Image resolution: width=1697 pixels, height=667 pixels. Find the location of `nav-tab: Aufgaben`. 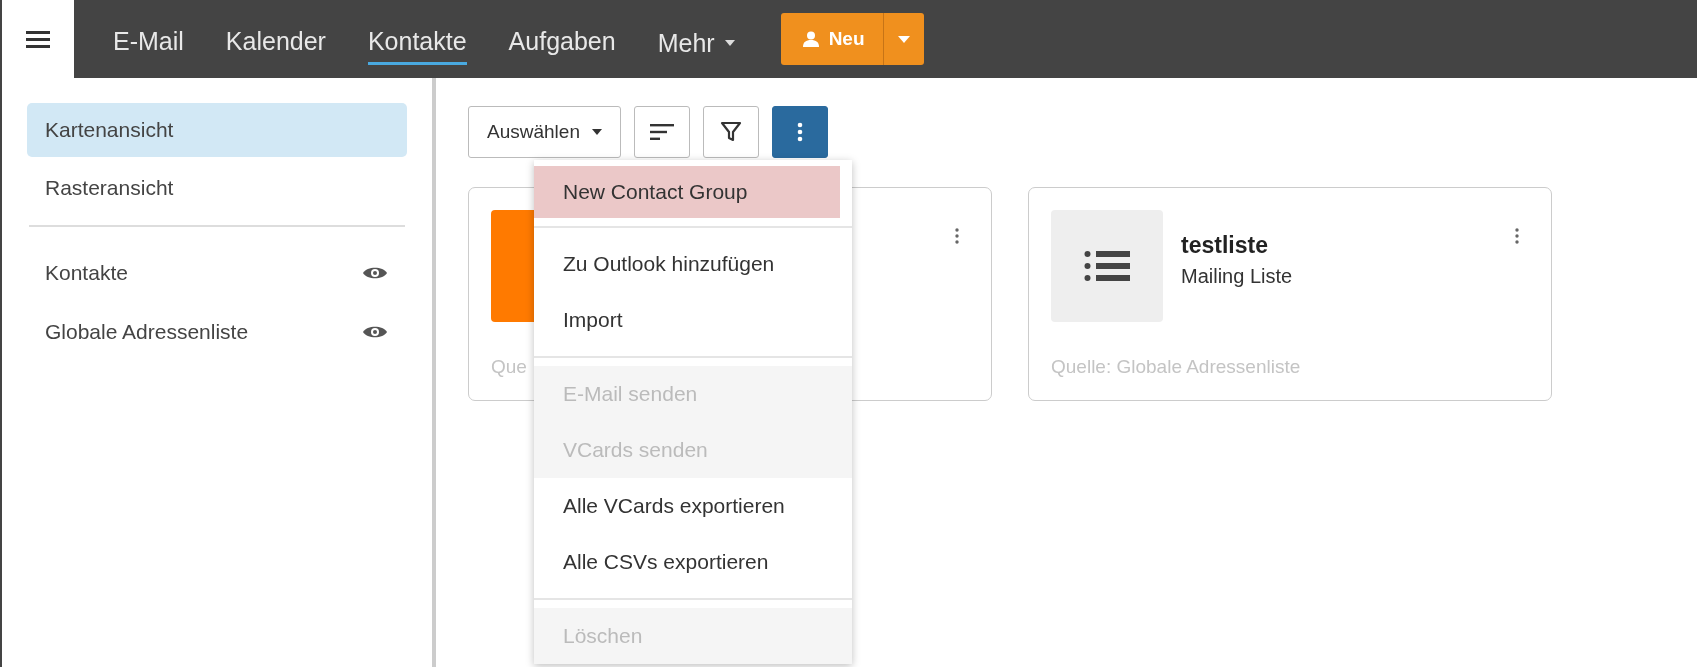

nav-tab: Aufgaben is located at coordinates (562, 43).